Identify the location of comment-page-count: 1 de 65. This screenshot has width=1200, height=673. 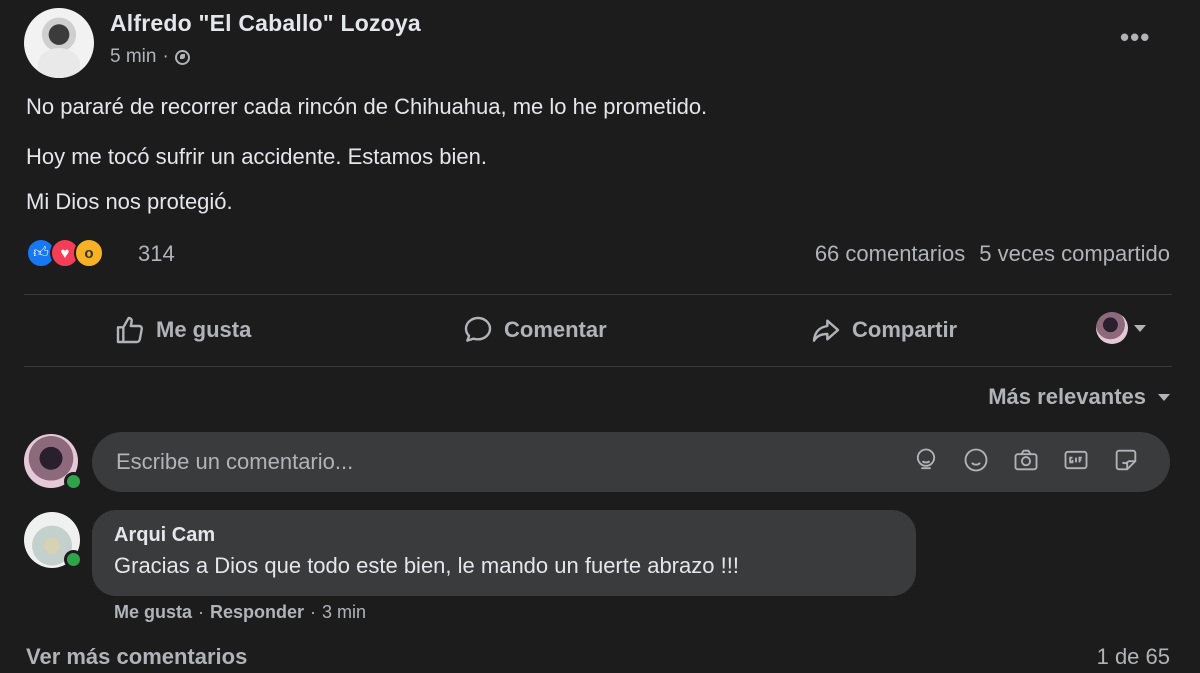
(1133, 656).